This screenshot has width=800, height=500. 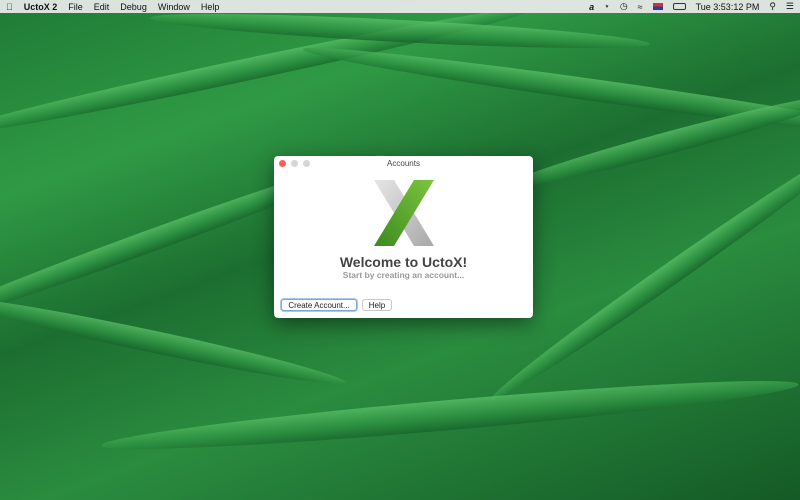 I want to click on spotlight-icon: ⚲, so click(x=772, y=6).